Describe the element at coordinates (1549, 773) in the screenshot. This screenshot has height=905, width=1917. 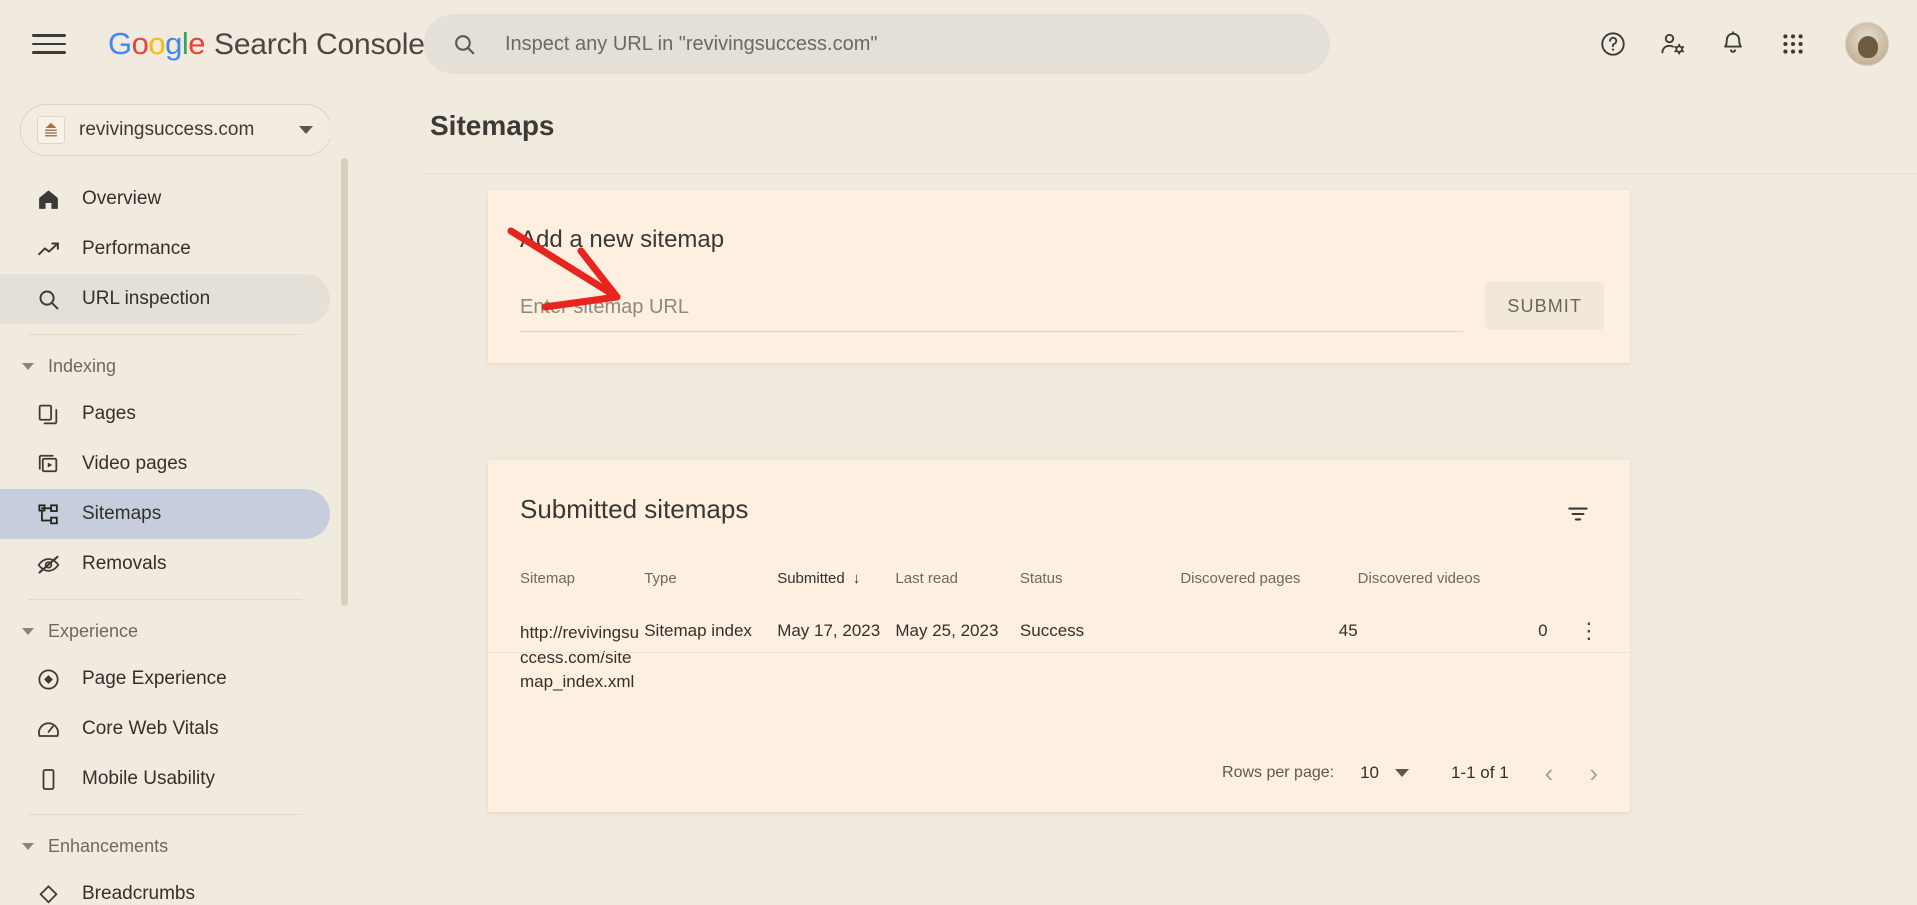
I see `previous-page-button: ‹` at that location.